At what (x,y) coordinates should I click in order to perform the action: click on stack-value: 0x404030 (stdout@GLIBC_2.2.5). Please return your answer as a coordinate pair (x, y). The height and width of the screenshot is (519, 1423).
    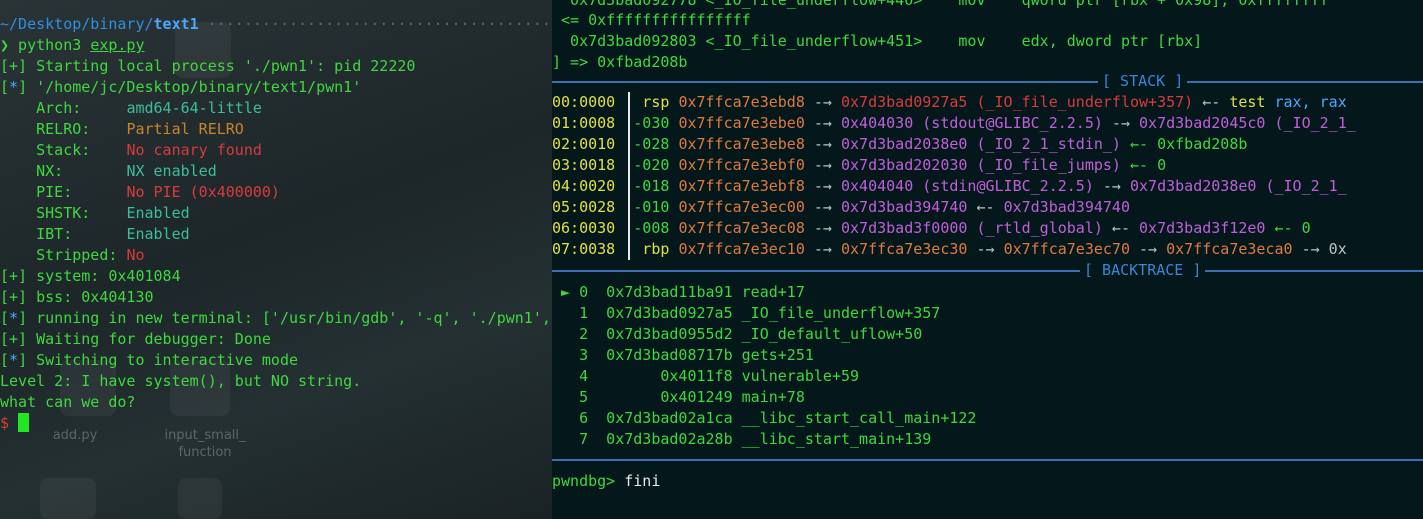
    Looking at the image, I should click on (972, 123).